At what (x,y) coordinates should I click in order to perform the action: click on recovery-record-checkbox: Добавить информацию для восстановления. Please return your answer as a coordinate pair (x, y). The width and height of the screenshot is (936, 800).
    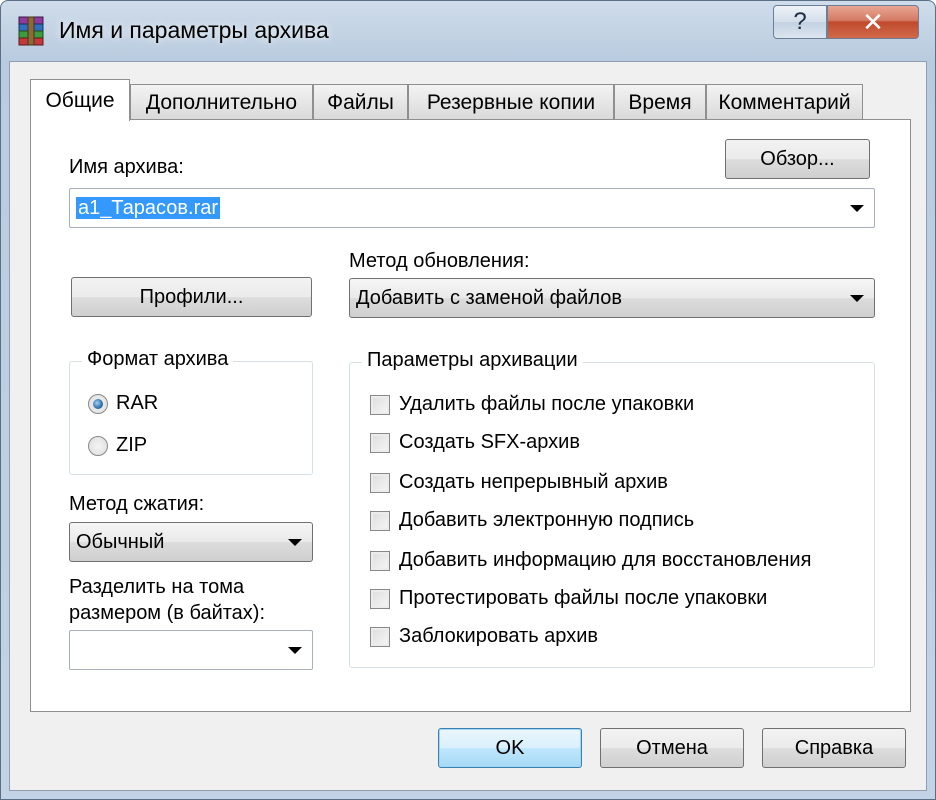
    Looking at the image, I should click on (590, 560).